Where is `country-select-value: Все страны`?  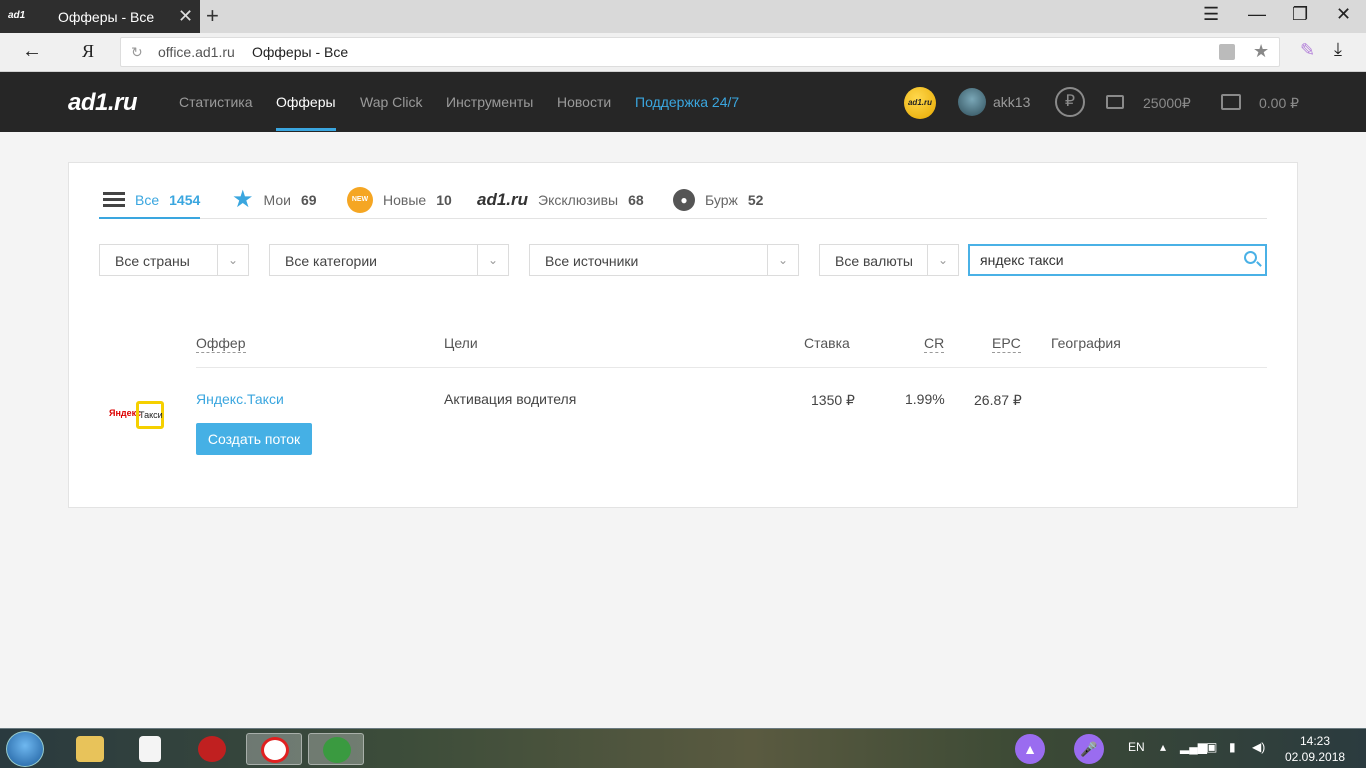 country-select-value: Все страны is located at coordinates (152, 261).